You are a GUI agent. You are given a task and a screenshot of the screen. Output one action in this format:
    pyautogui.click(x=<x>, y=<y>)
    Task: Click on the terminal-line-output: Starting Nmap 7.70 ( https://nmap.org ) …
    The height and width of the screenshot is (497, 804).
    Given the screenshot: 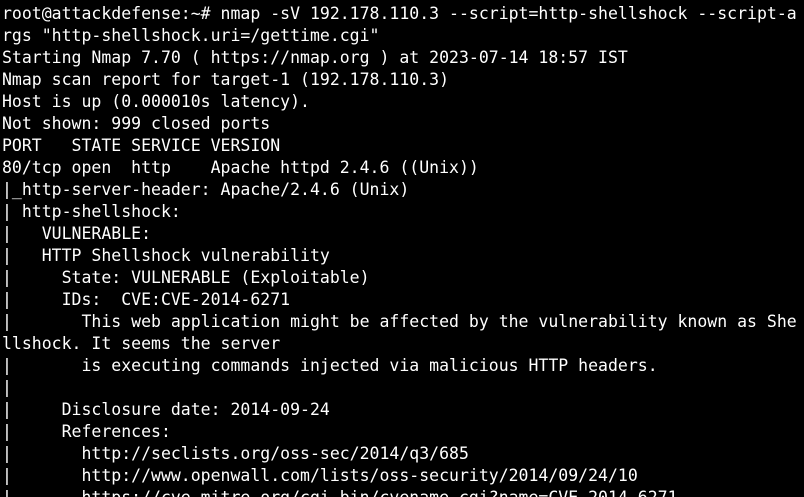 What is the action you would take?
    pyautogui.click(x=315, y=57)
    